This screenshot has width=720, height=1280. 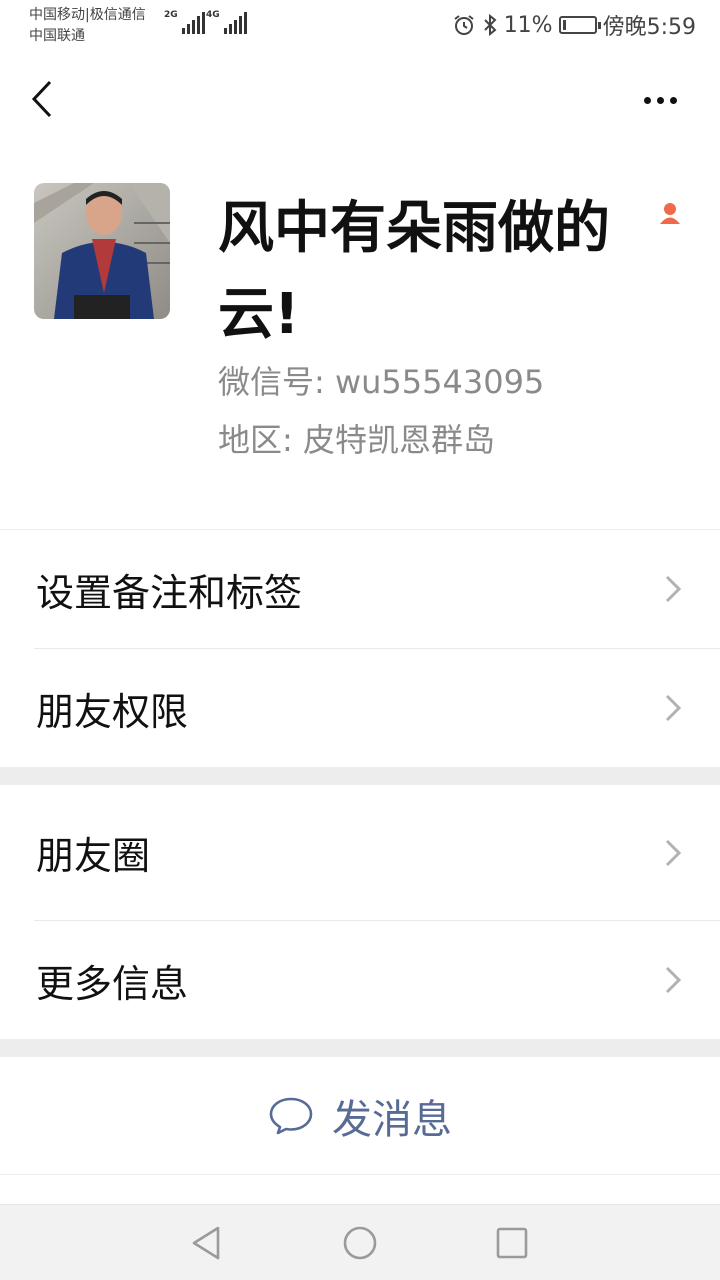 I want to click on system-recents-button, so click(x=512, y=1243).